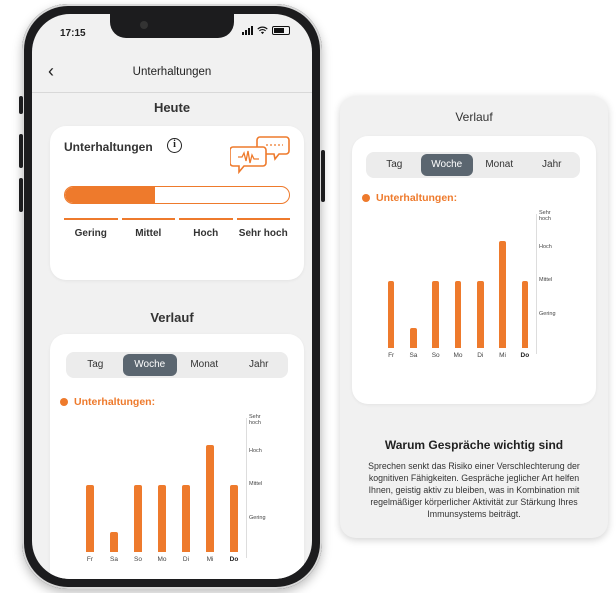 Image resolution: width=616 pixels, height=593 pixels. What do you see at coordinates (474, 117) in the screenshot?
I see `panel-title: Verlauf` at bounding box center [474, 117].